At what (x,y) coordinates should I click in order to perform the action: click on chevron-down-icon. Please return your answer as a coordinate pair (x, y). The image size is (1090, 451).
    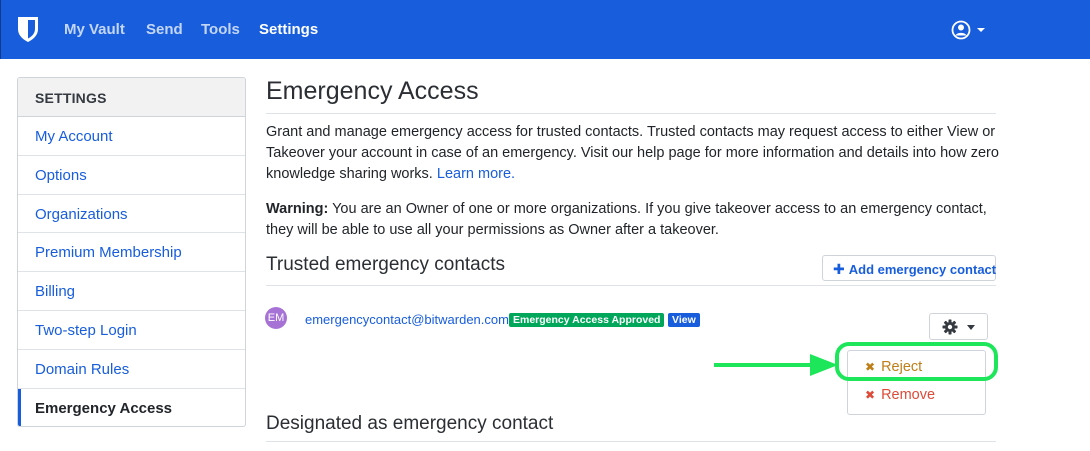
    Looking at the image, I should click on (971, 327).